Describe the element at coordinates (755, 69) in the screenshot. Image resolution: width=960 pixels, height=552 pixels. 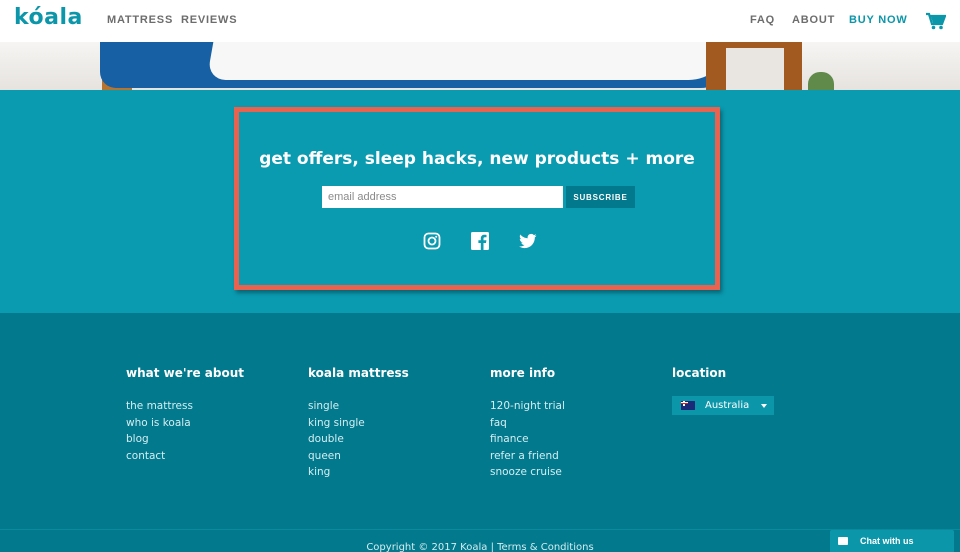
I see `hero-chair-gap` at that location.